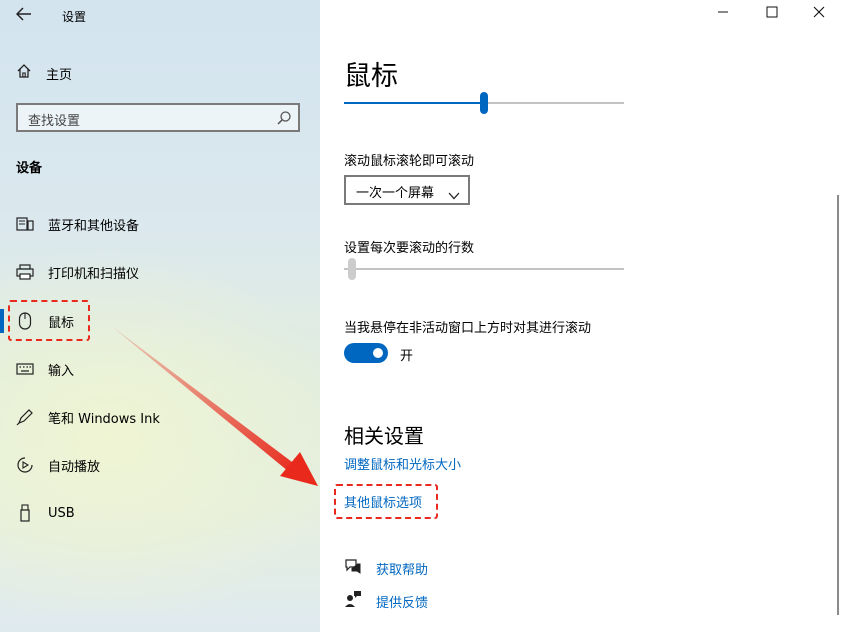 The image size is (841, 632). What do you see at coordinates (395, 193) in the screenshot?
I see `dropdown-value: 一次一个屏幕` at bounding box center [395, 193].